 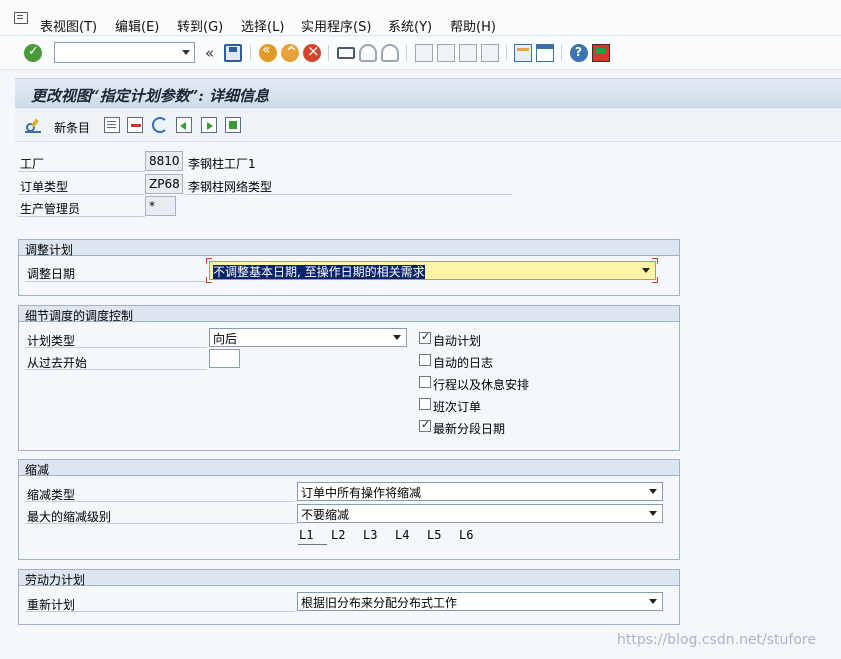 What do you see at coordinates (370, 535) in the screenshot?
I see `reduction-level-label: L3` at bounding box center [370, 535].